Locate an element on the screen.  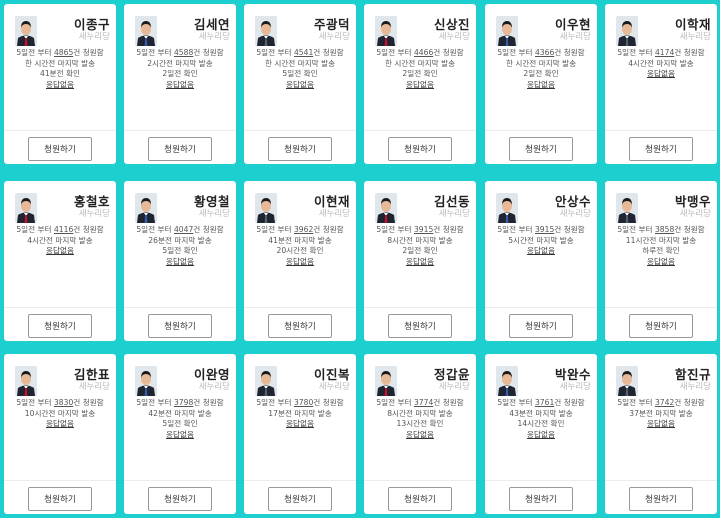
petition-count: 4466 is located at coordinates (423, 52).